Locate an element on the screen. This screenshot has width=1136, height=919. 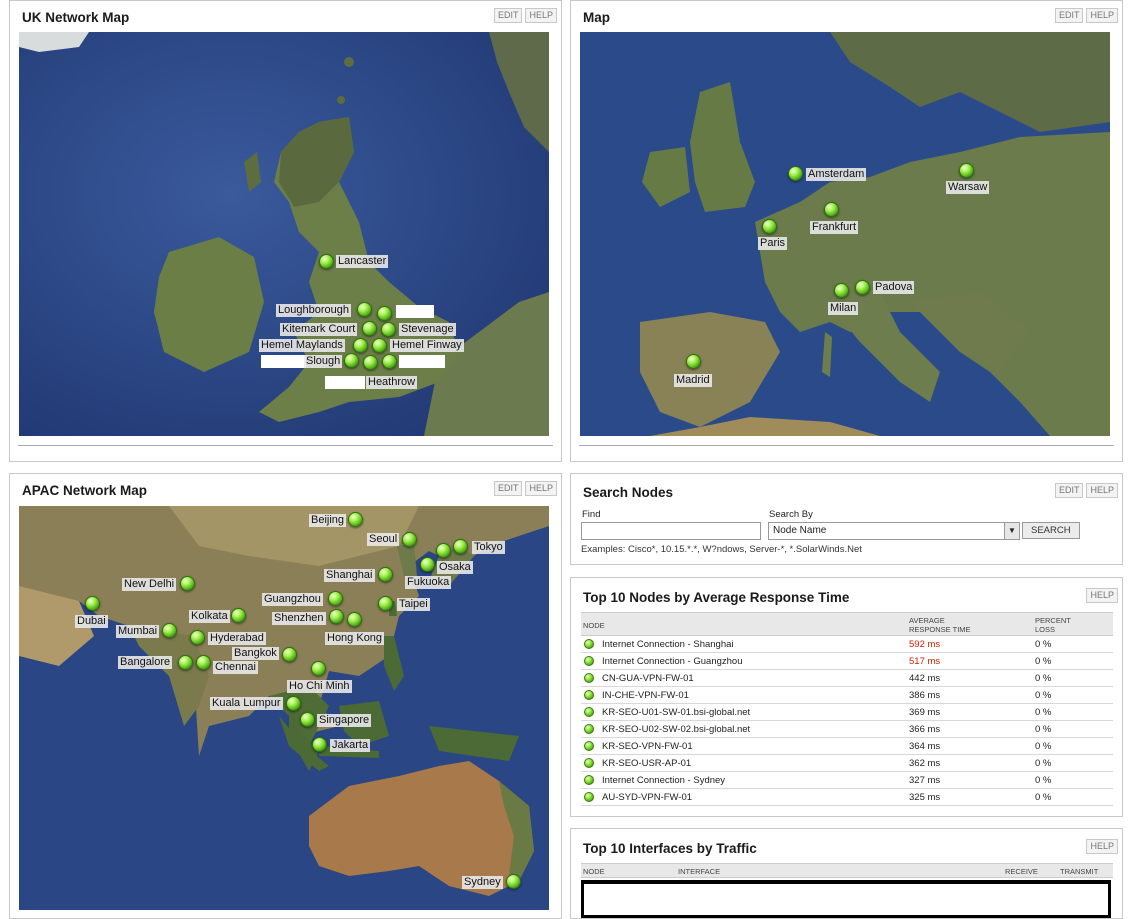
apac-node-ho-chi-minh is located at coordinates (318, 668).